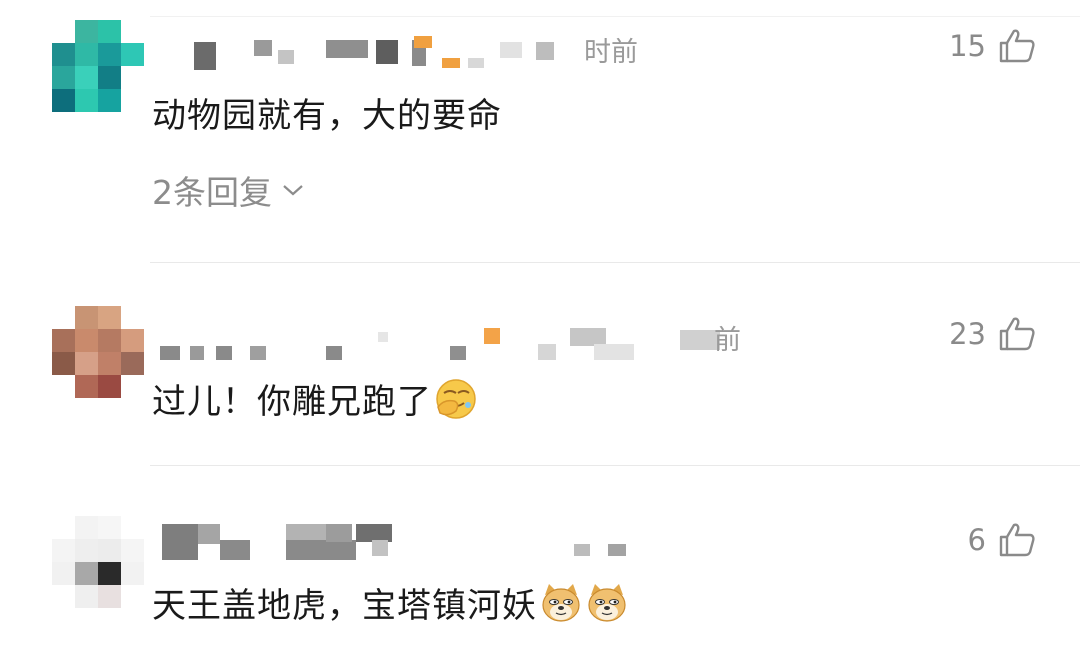 This screenshot has width=1080, height=651. Describe the element at coordinates (992, 46) in the screenshot. I see `like-button: 15` at that location.